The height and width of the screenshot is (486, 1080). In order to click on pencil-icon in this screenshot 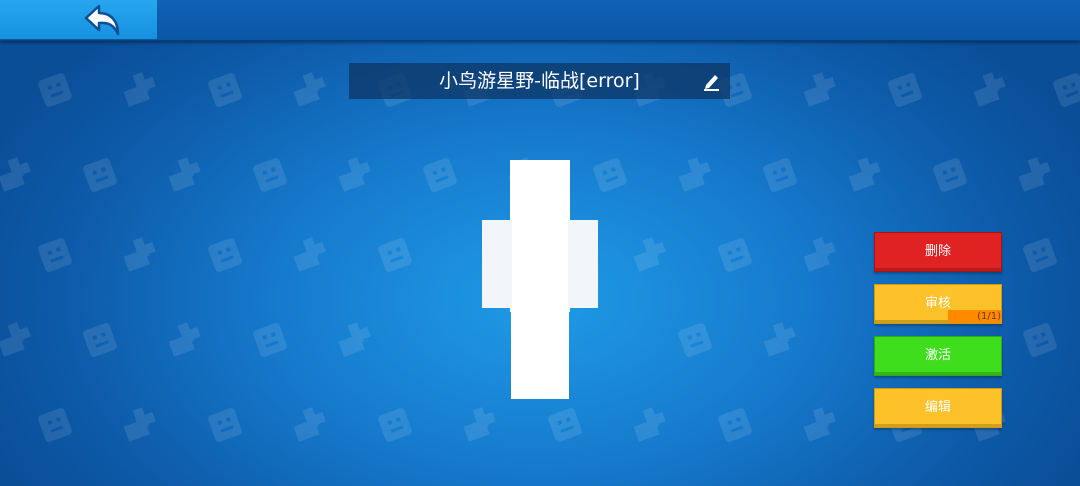, I will do `click(712, 81)`.